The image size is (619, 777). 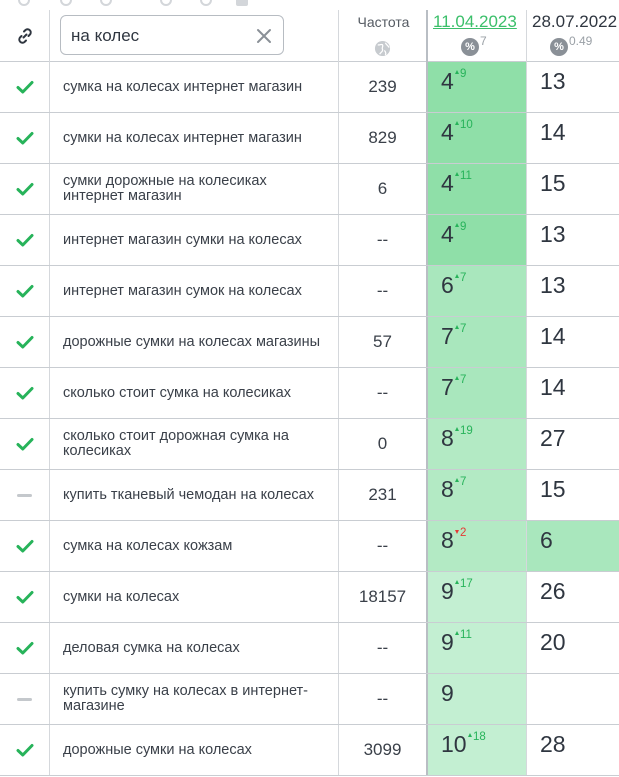 I want to click on link-icon, so click(x=25, y=36).